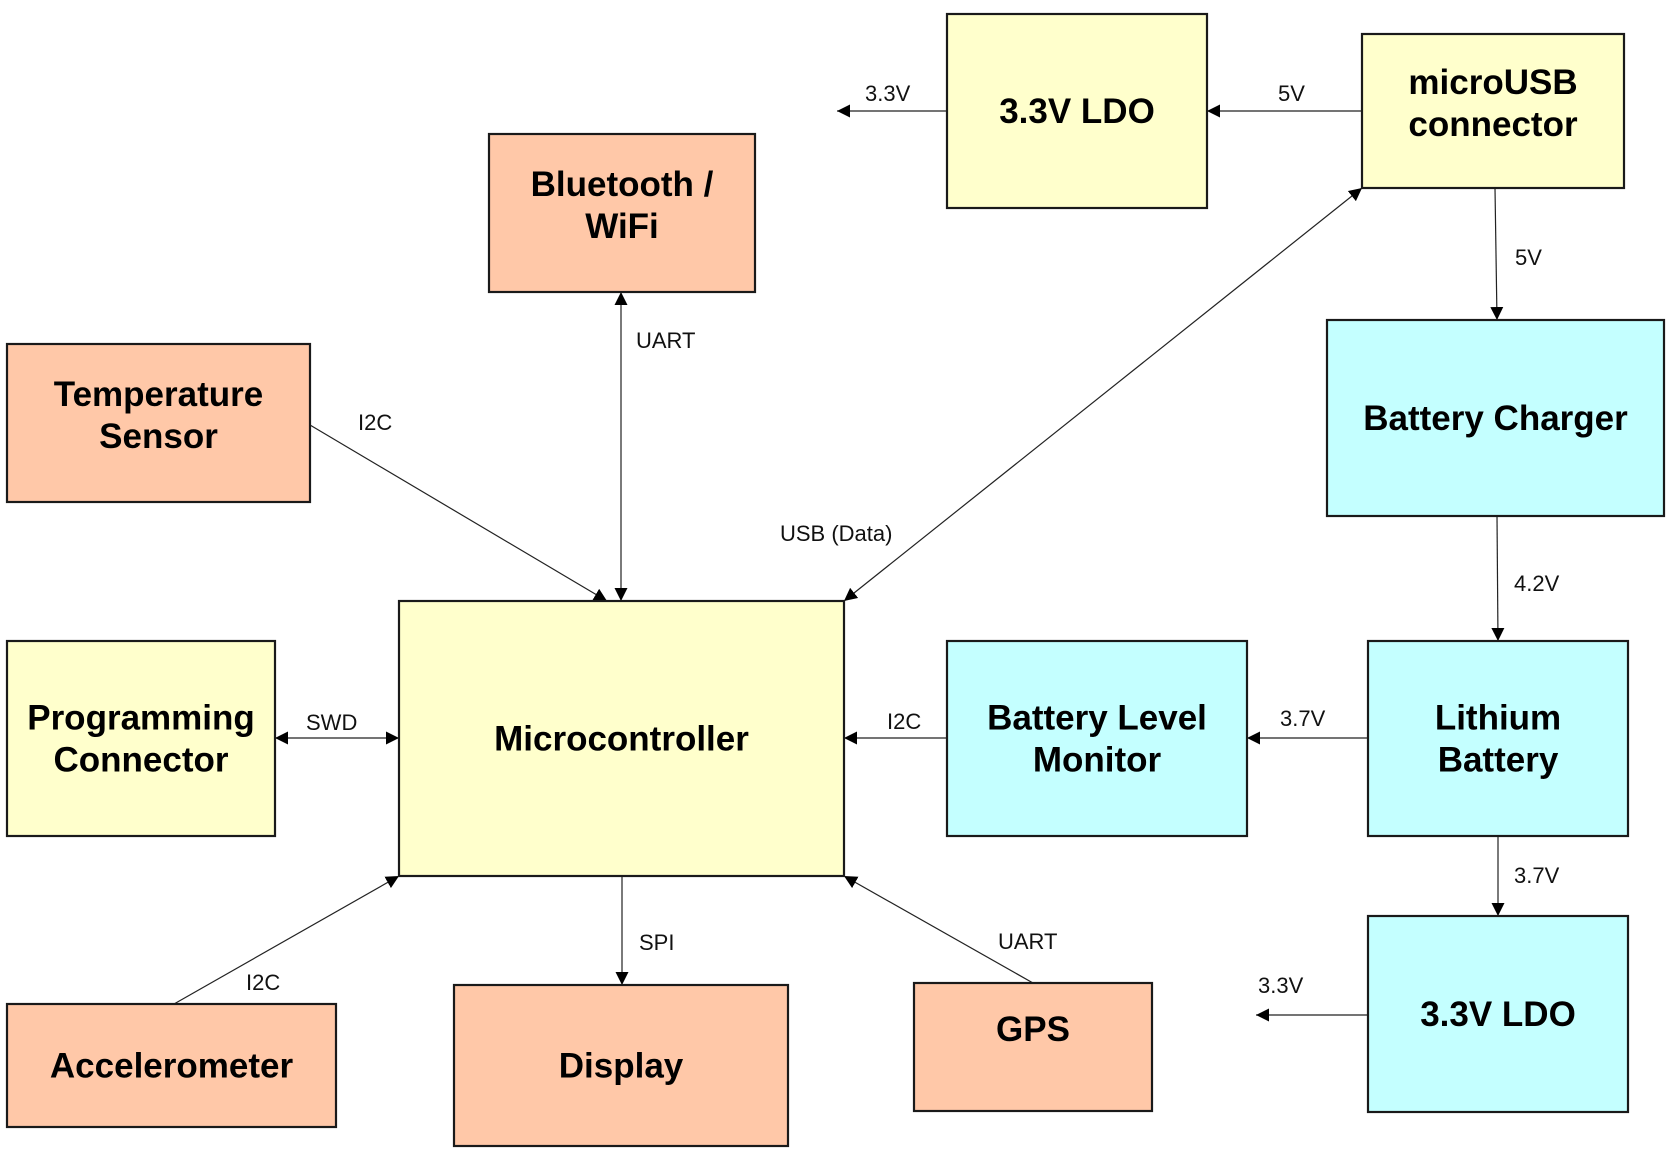  What do you see at coordinates (286, 940) in the screenshot?
I see `connector-accel-i2c` at bounding box center [286, 940].